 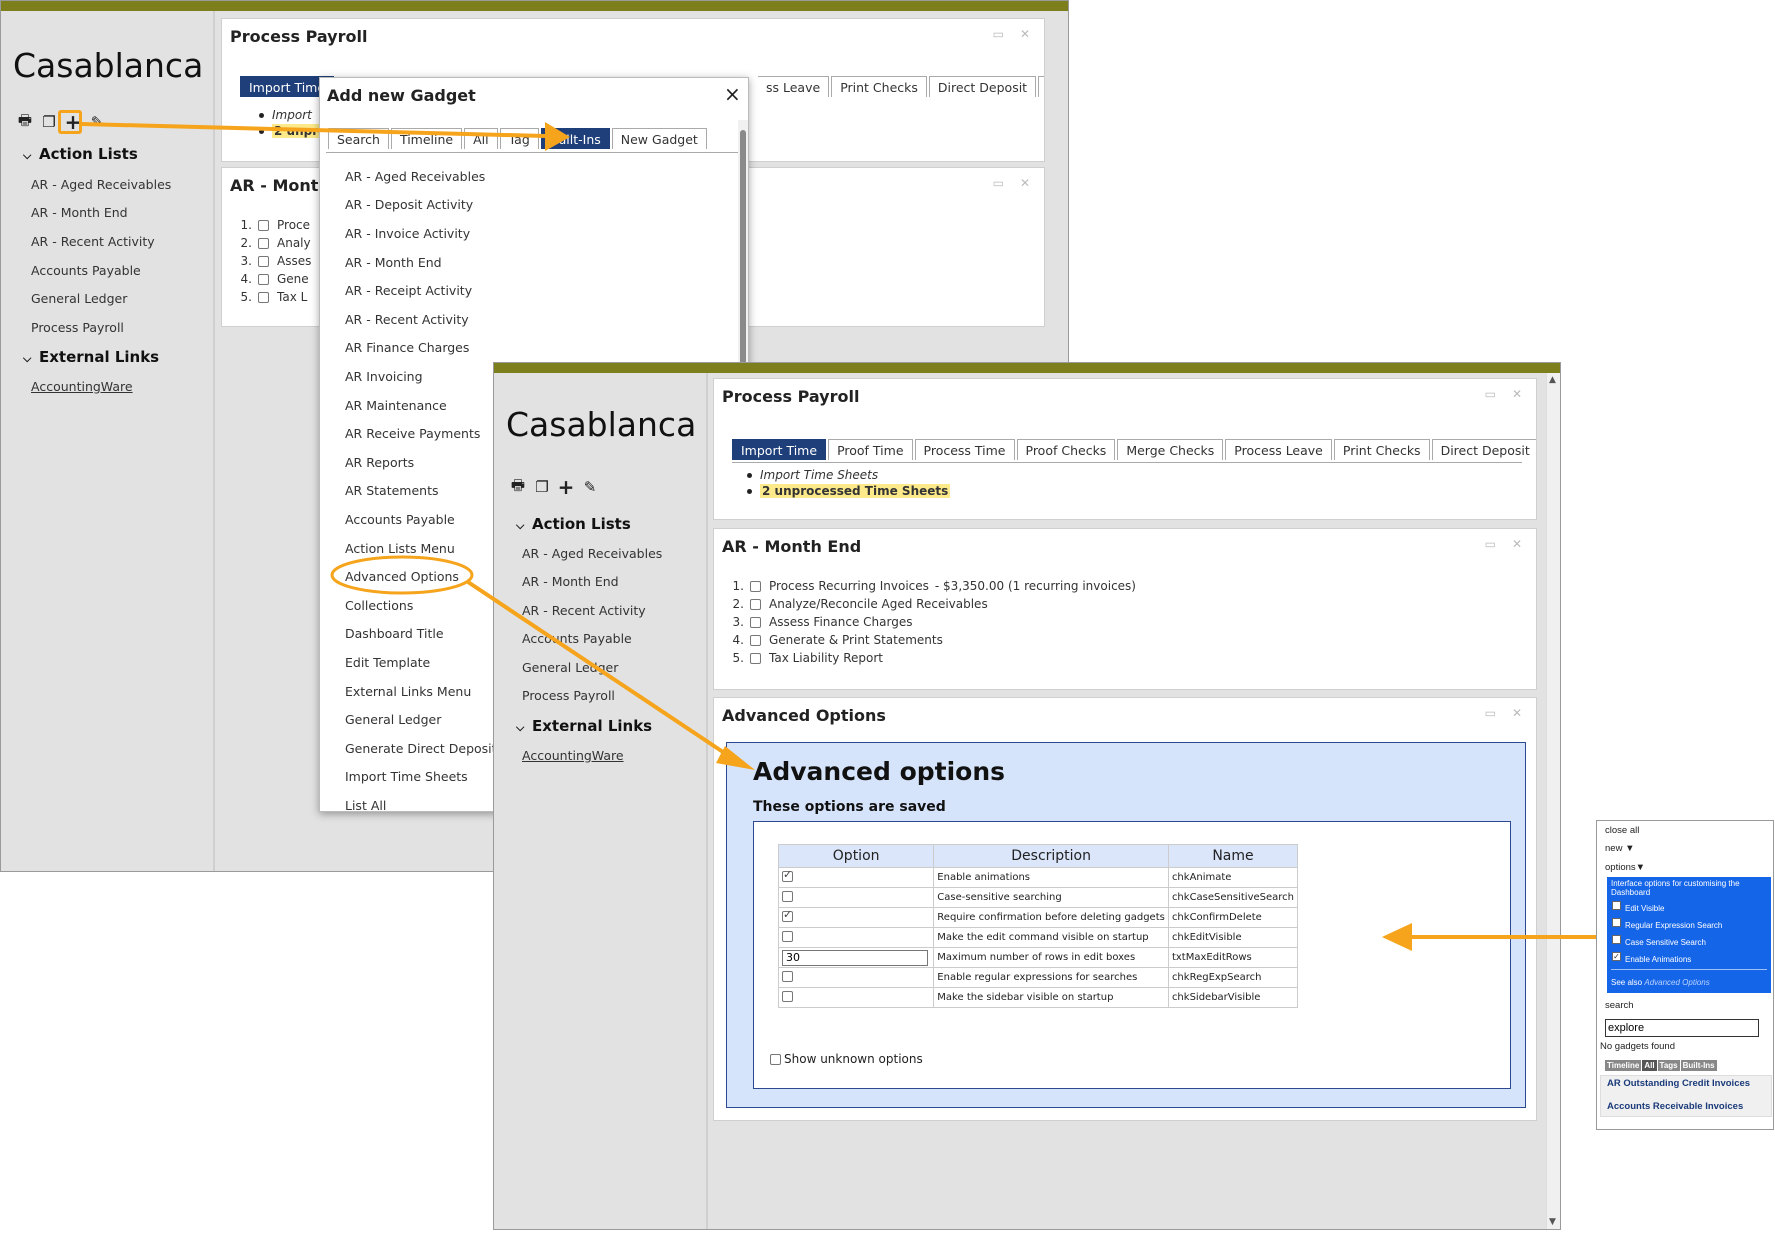 I want to click on tab-tag: Tag, so click(x=519, y=138).